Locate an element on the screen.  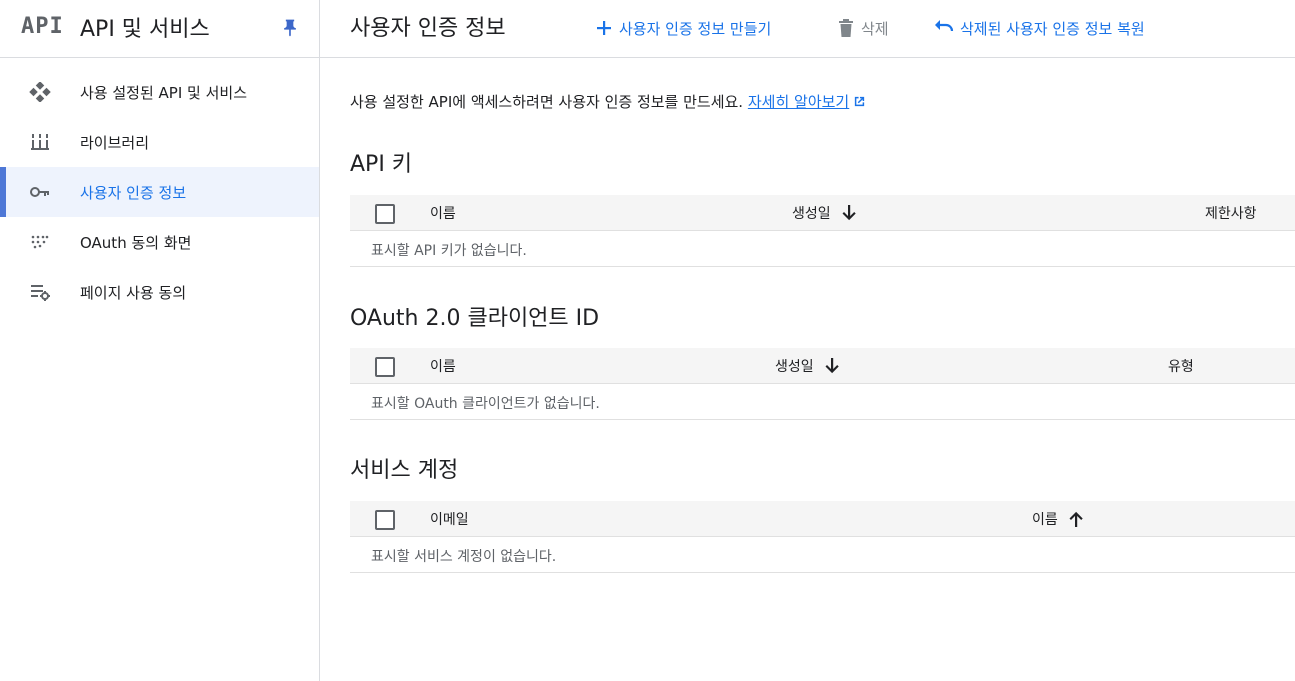
column-restrictions: 제한사항 is located at coordinates (1231, 213).